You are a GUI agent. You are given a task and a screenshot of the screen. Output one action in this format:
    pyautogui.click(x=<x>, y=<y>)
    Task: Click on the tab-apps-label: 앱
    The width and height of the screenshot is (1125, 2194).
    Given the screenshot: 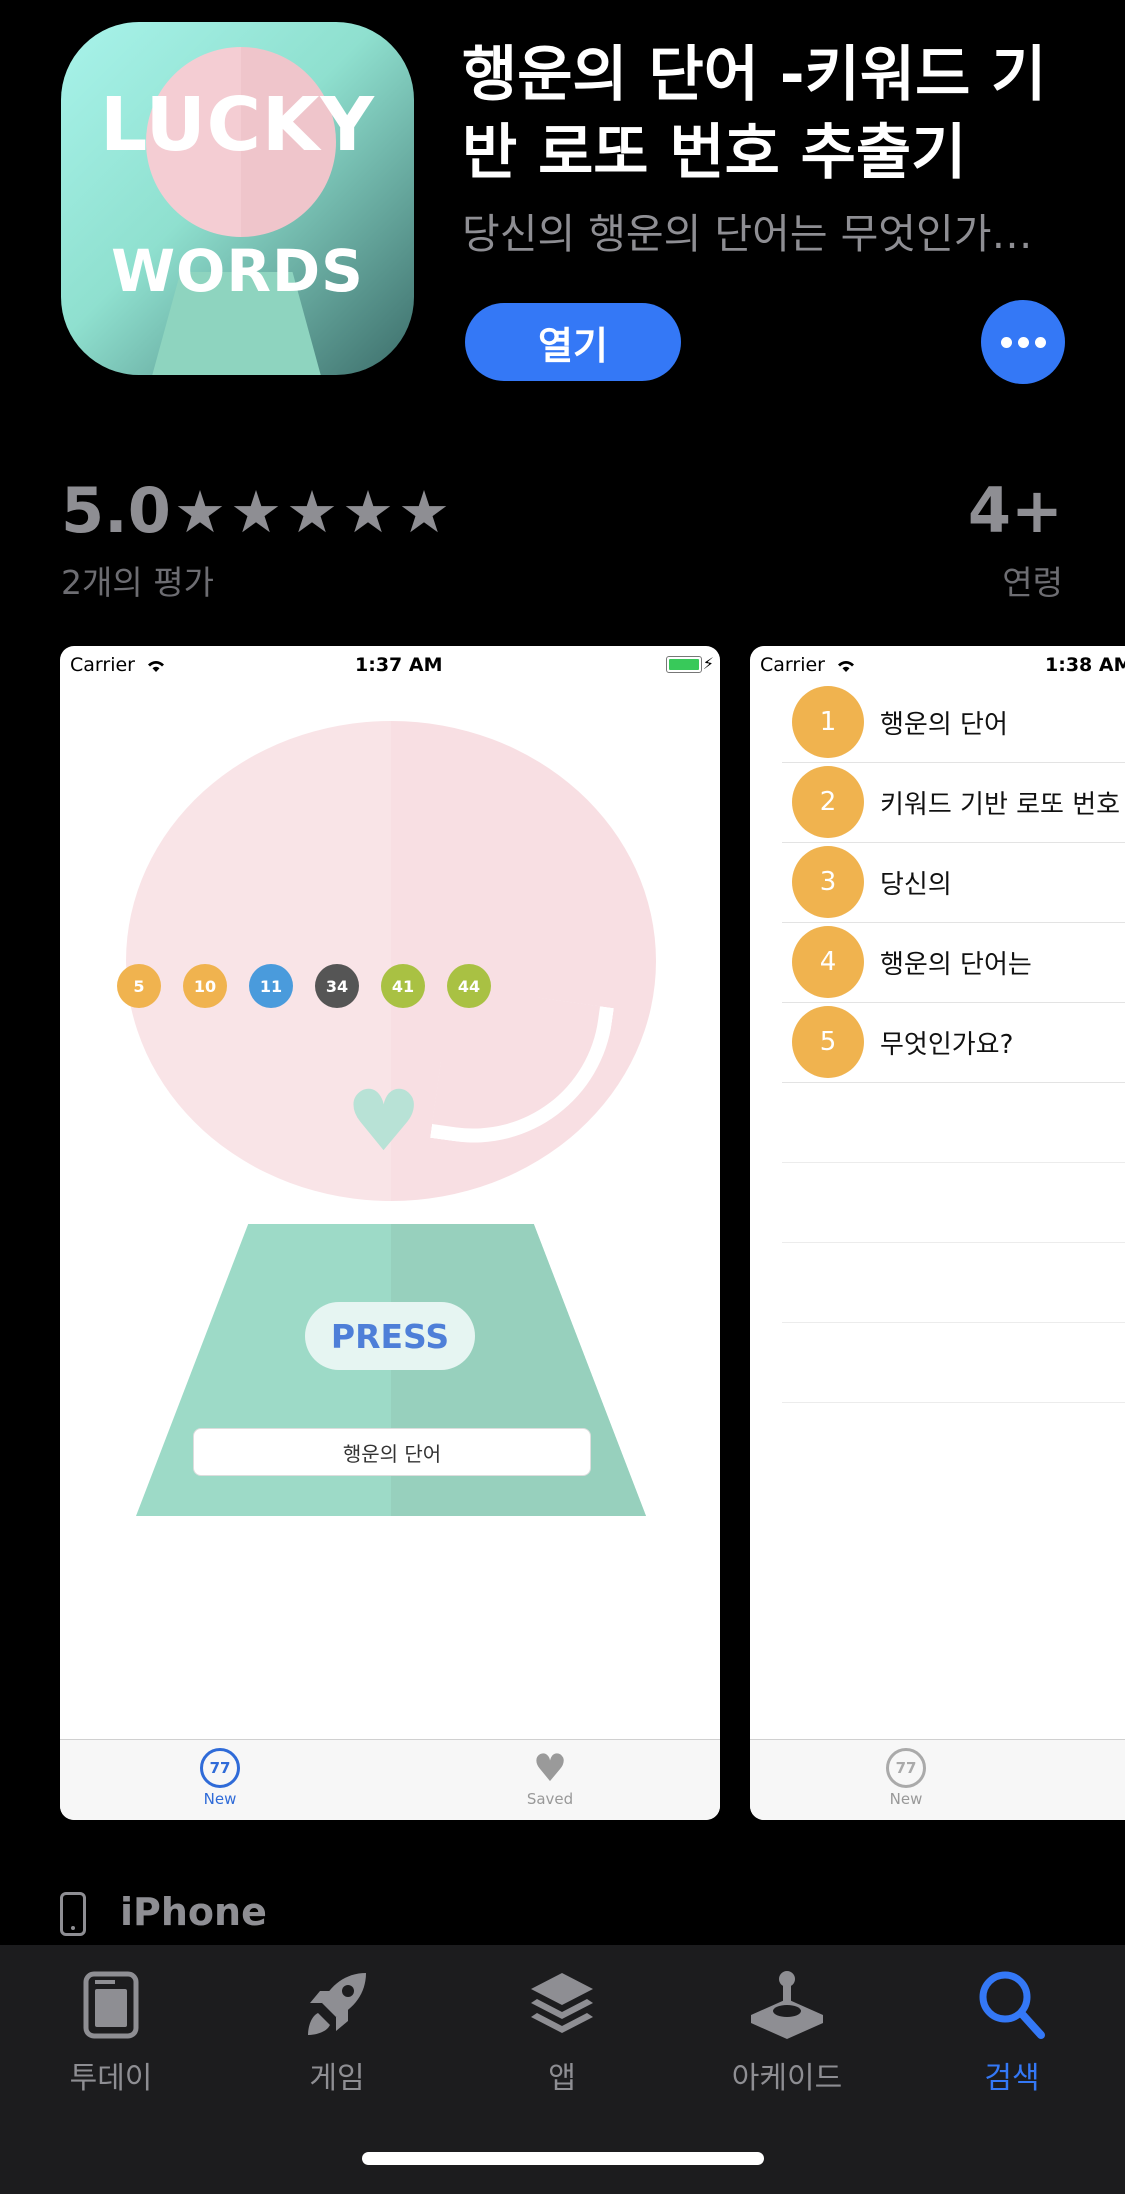 What is the action you would take?
    pyautogui.click(x=562, y=2078)
    